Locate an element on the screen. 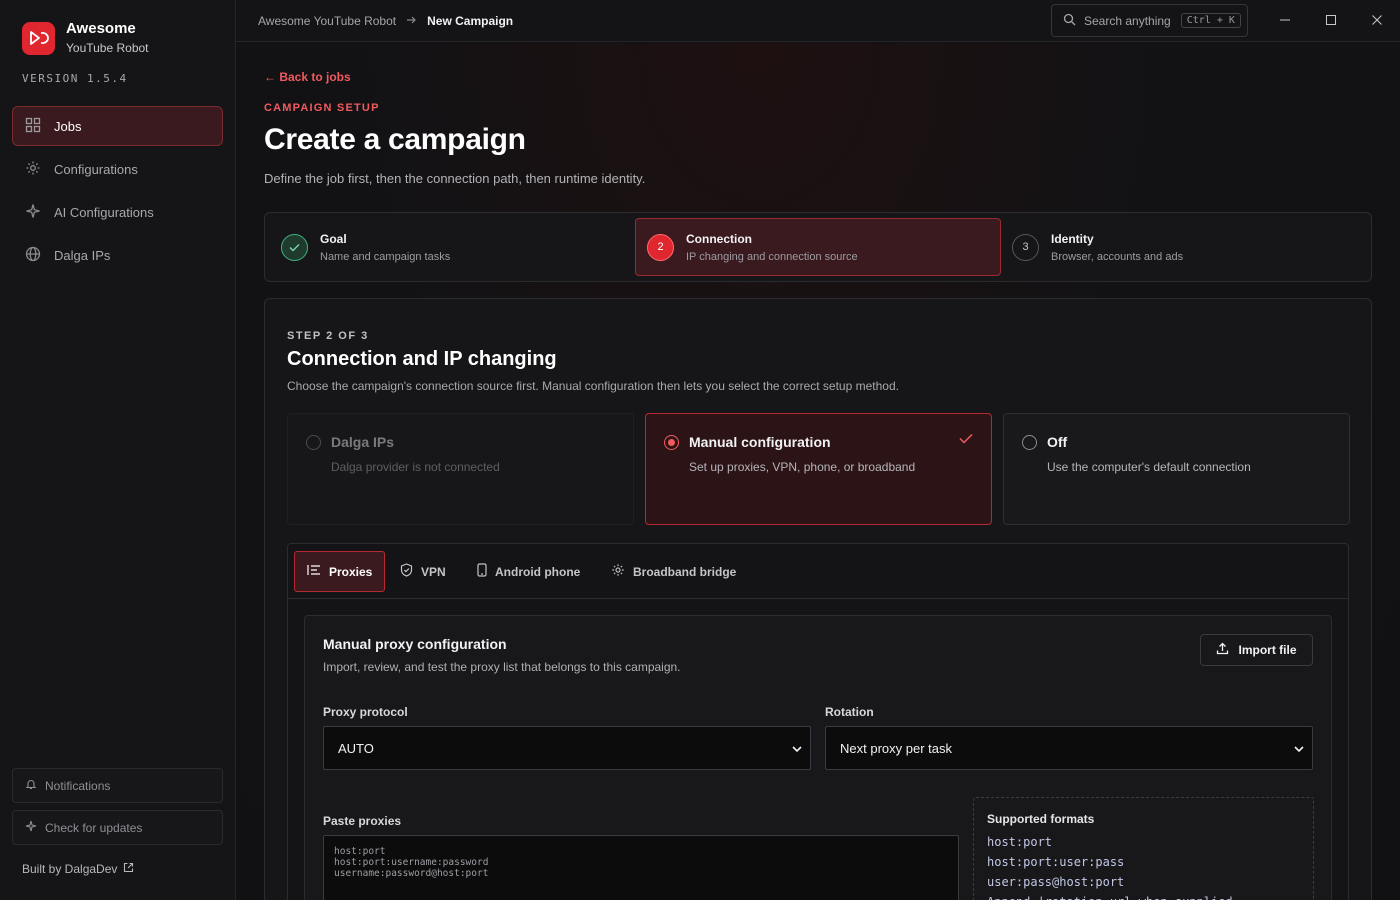 The image size is (1400, 900). paste-proxies-label: Paste proxies is located at coordinates (362, 821).